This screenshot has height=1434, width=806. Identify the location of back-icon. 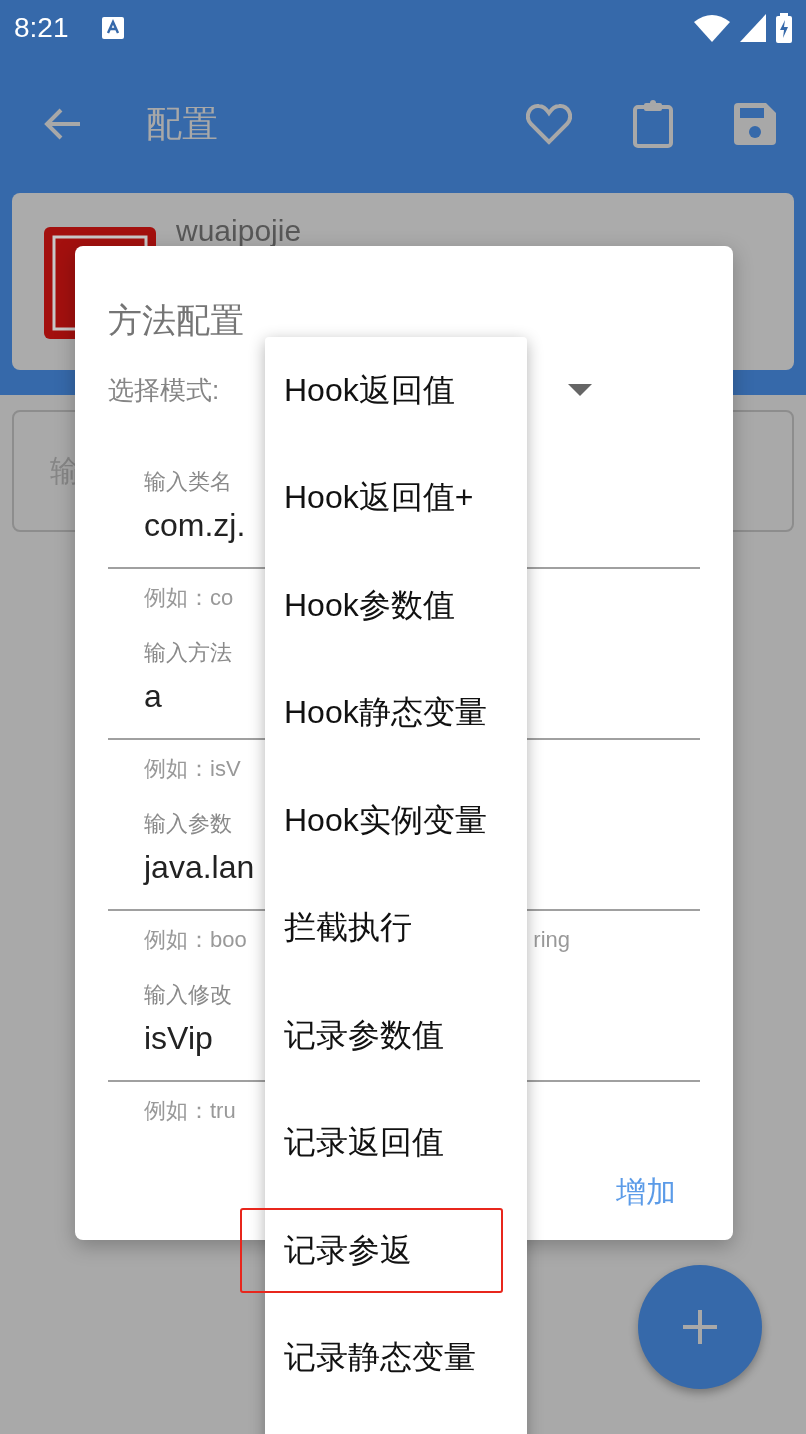
(63, 124).